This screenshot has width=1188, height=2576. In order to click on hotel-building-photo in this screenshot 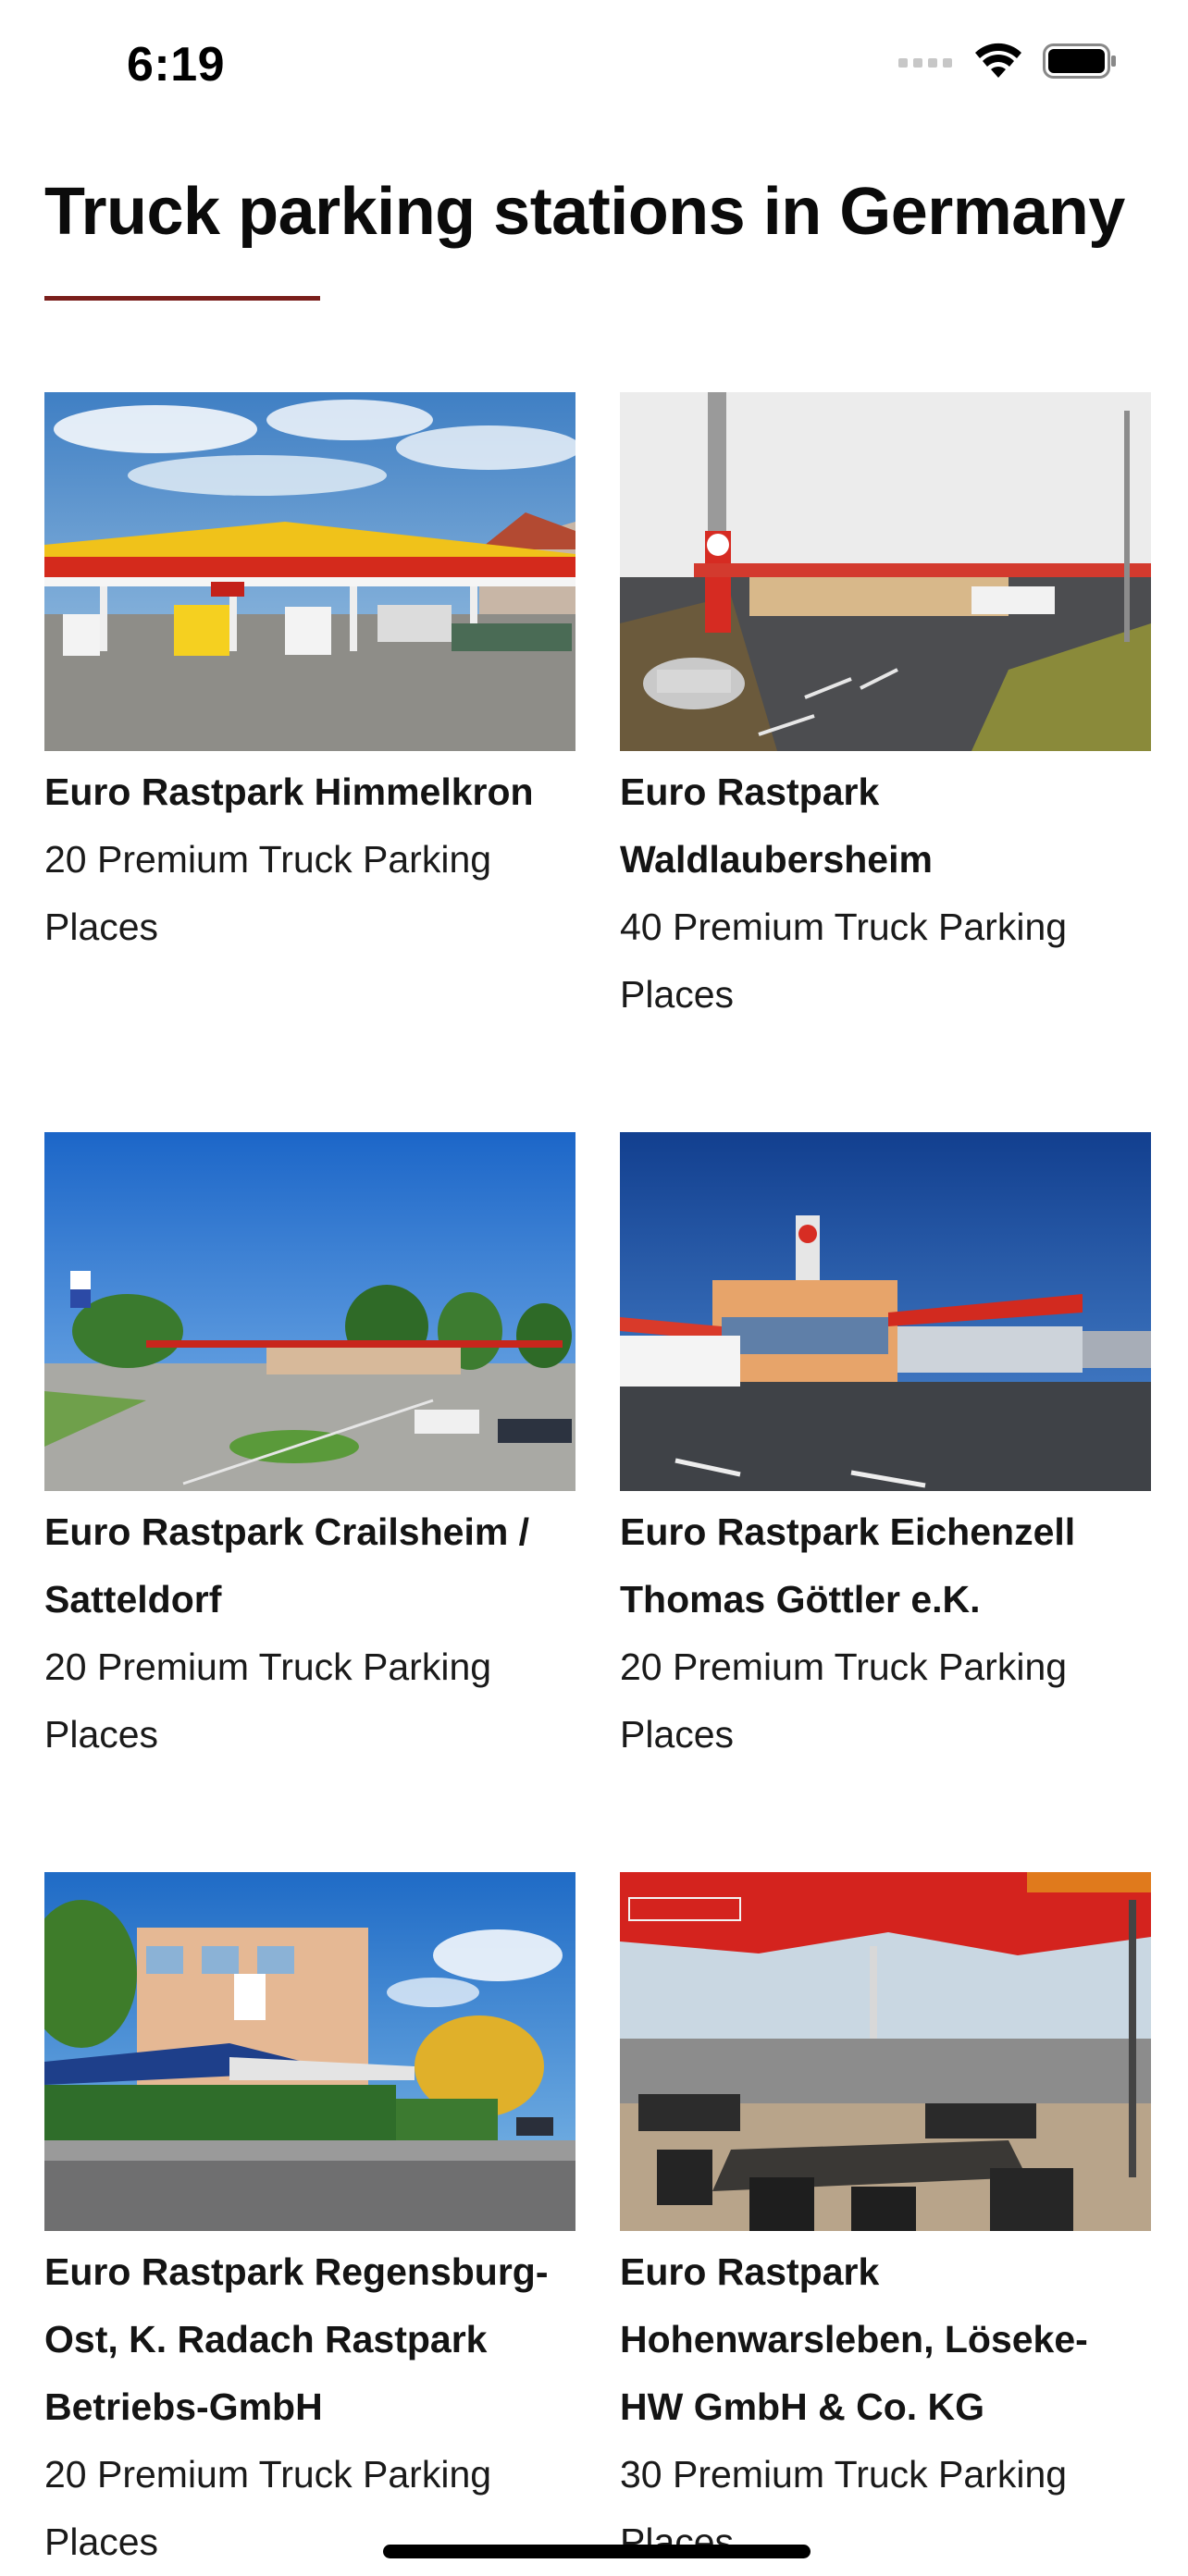, I will do `click(309, 2051)`.